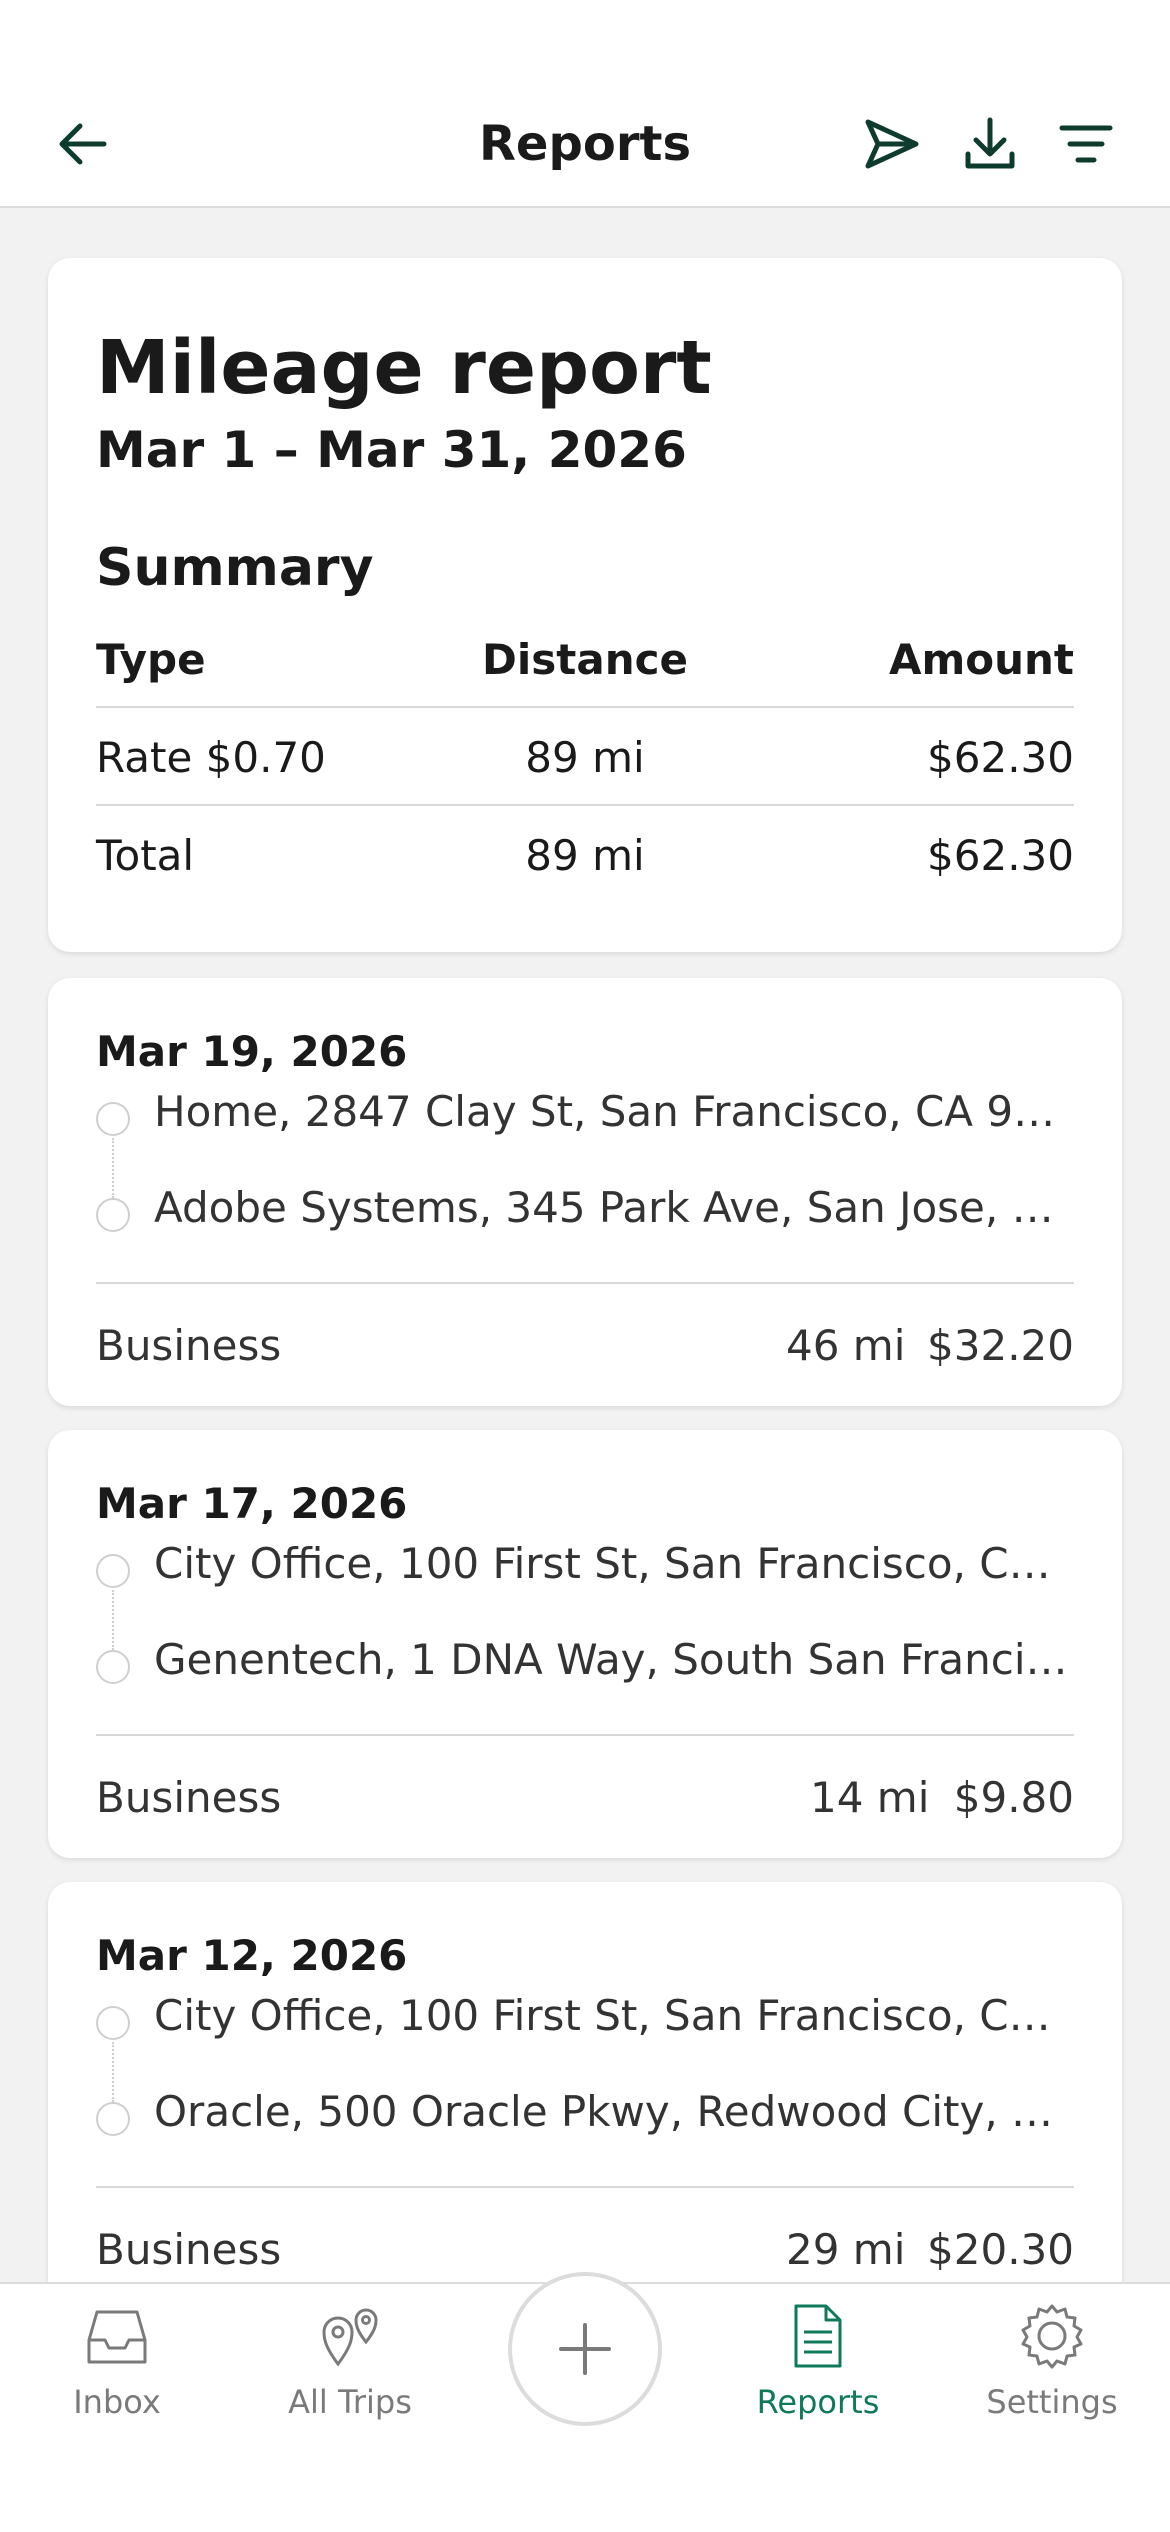  Describe the element at coordinates (350, 2402) in the screenshot. I see `tab-label: All Trips` at that location.